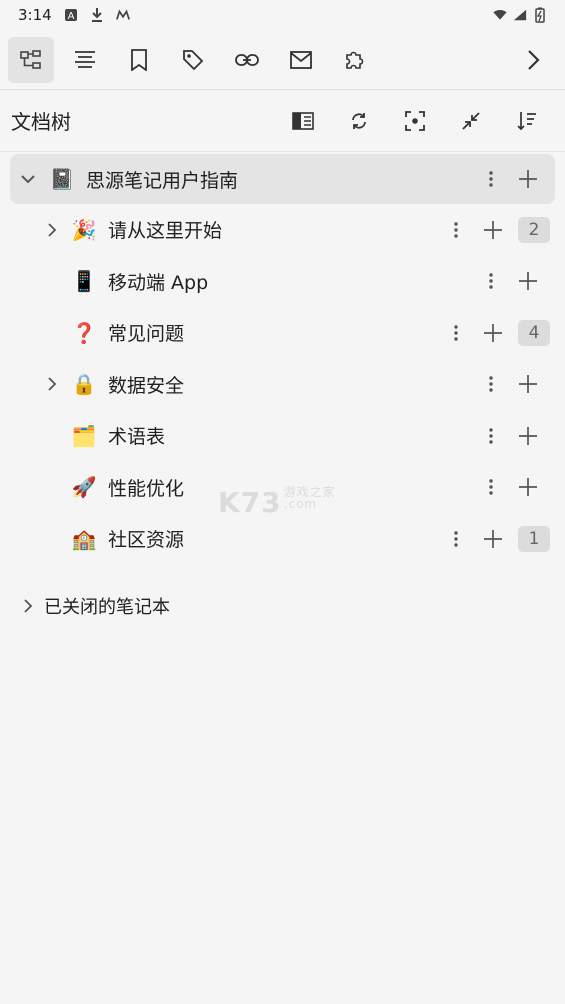  Describe the element at coordinates (84, 538) in the screenshot. I see `doc-emoji-icon: 🏫` at that location.